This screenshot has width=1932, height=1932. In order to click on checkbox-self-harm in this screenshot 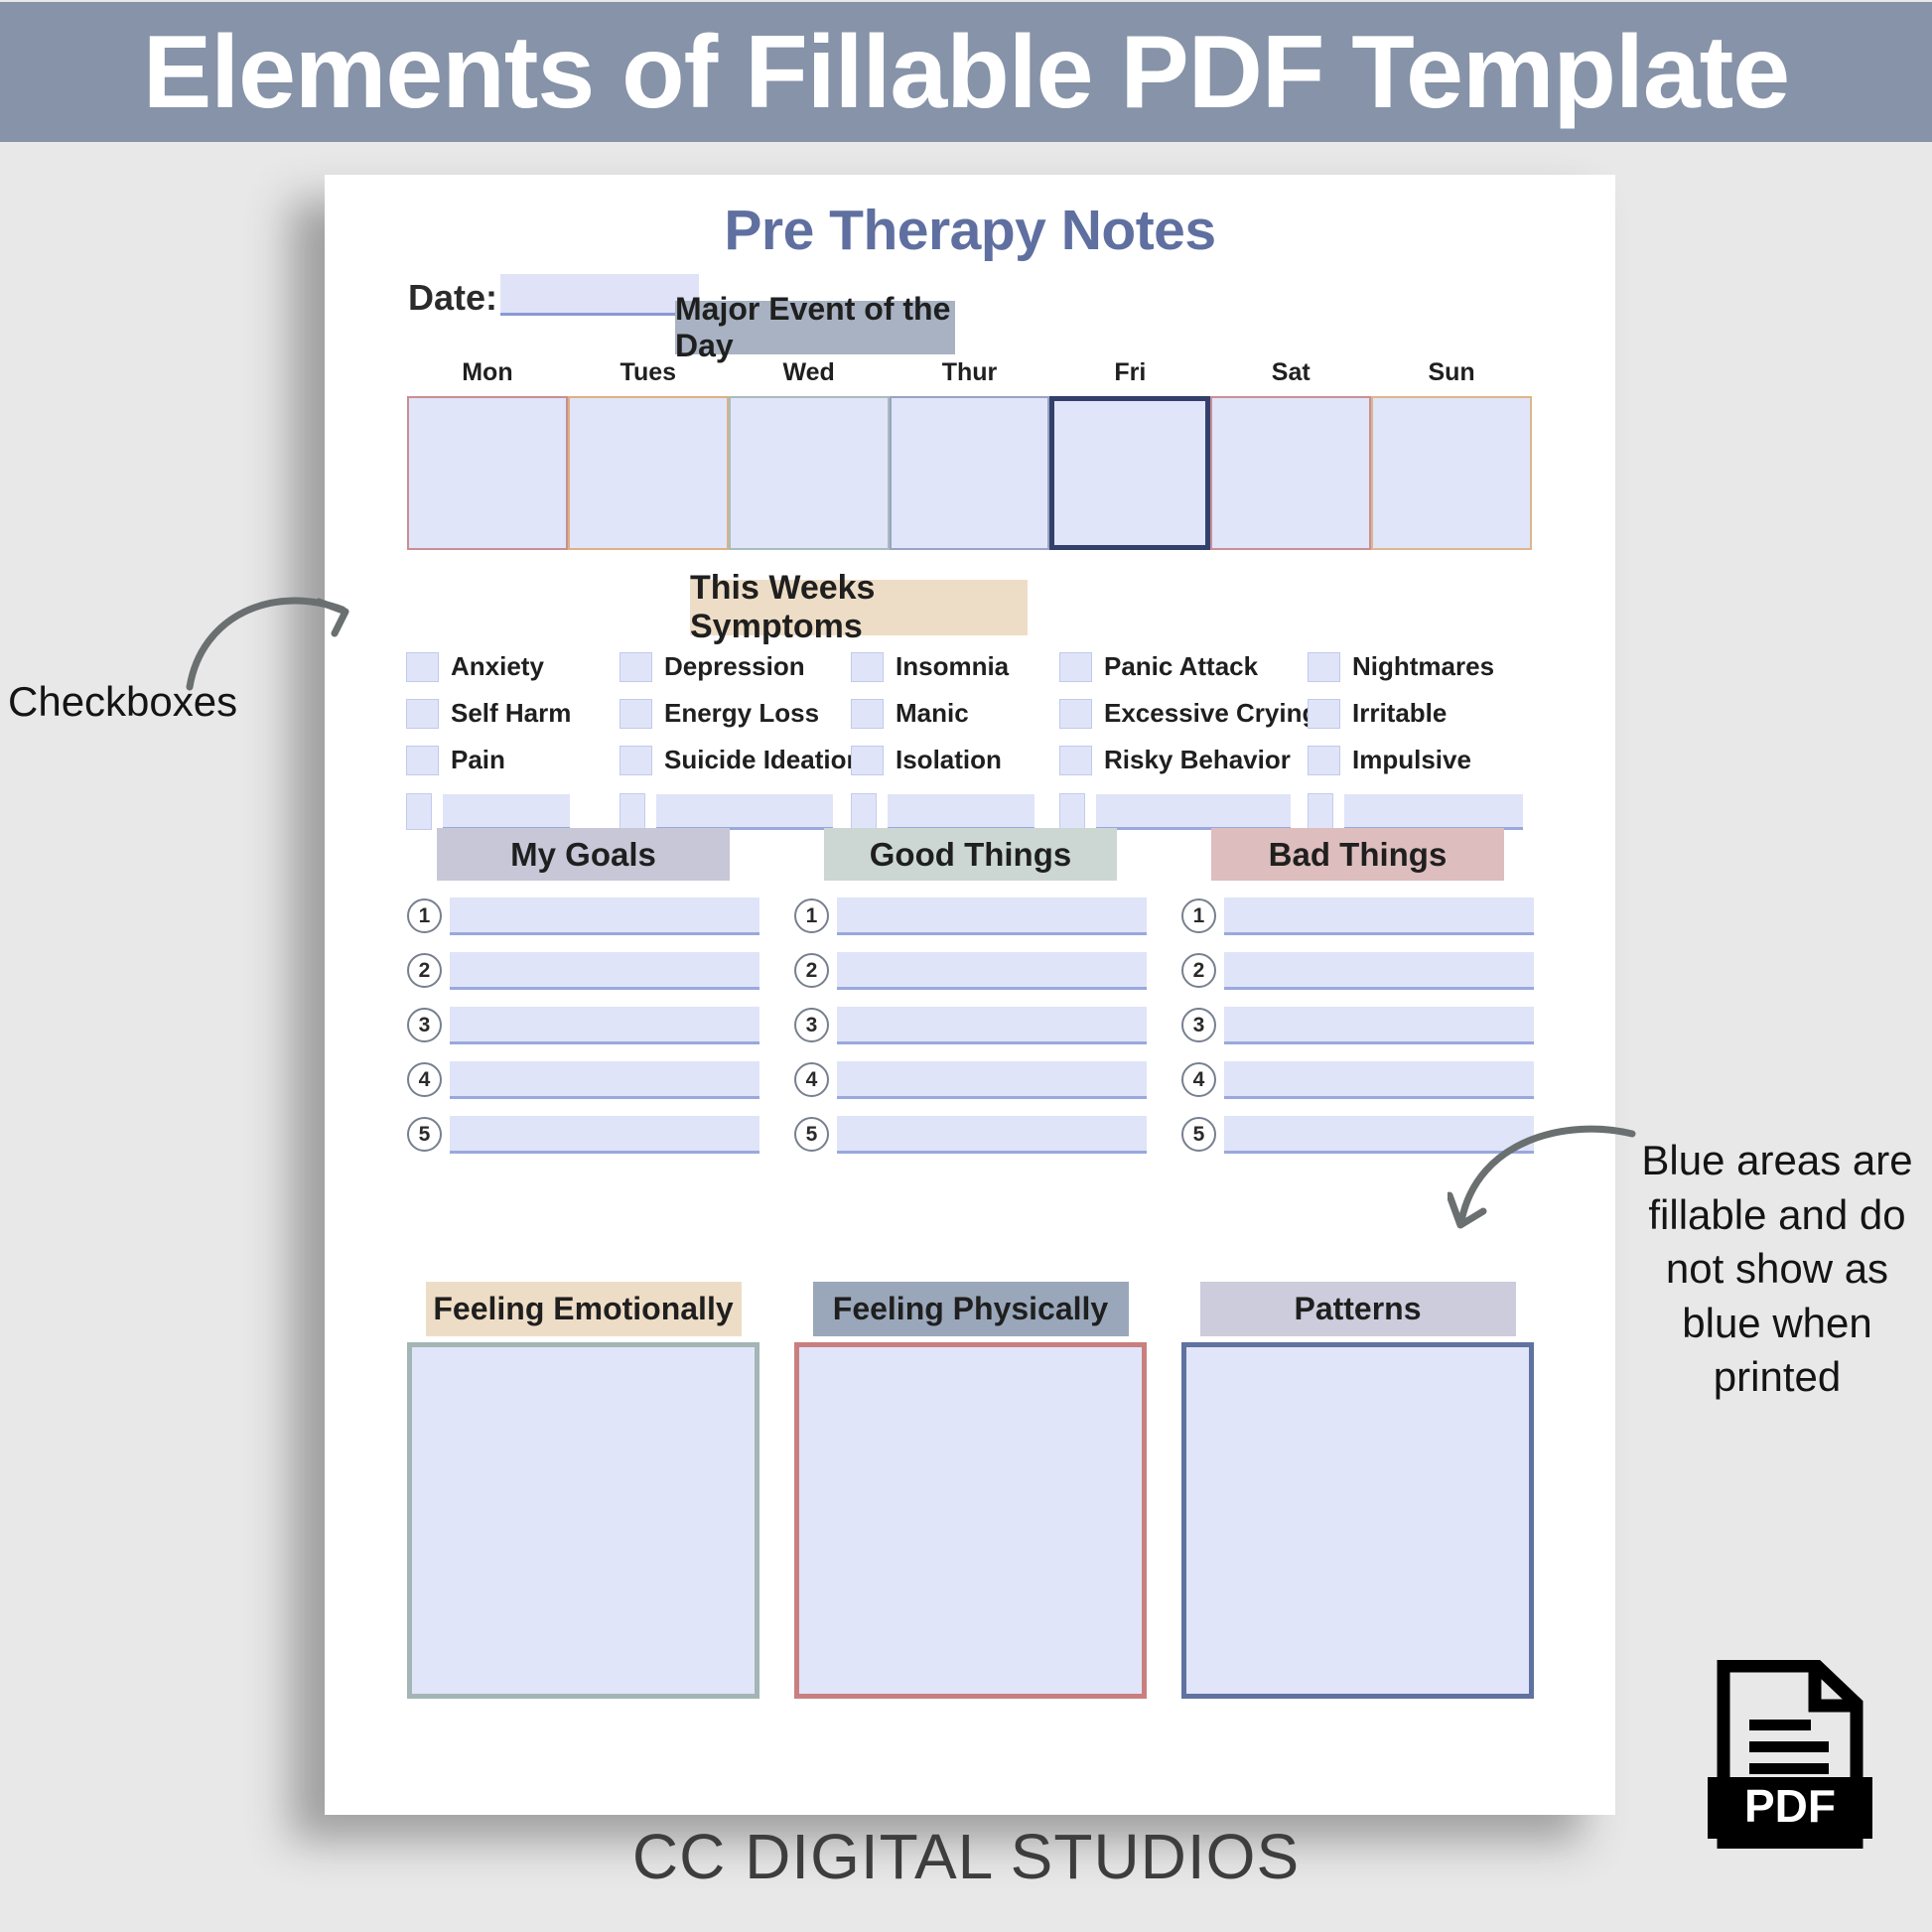, I will do `click(423, 714)`.